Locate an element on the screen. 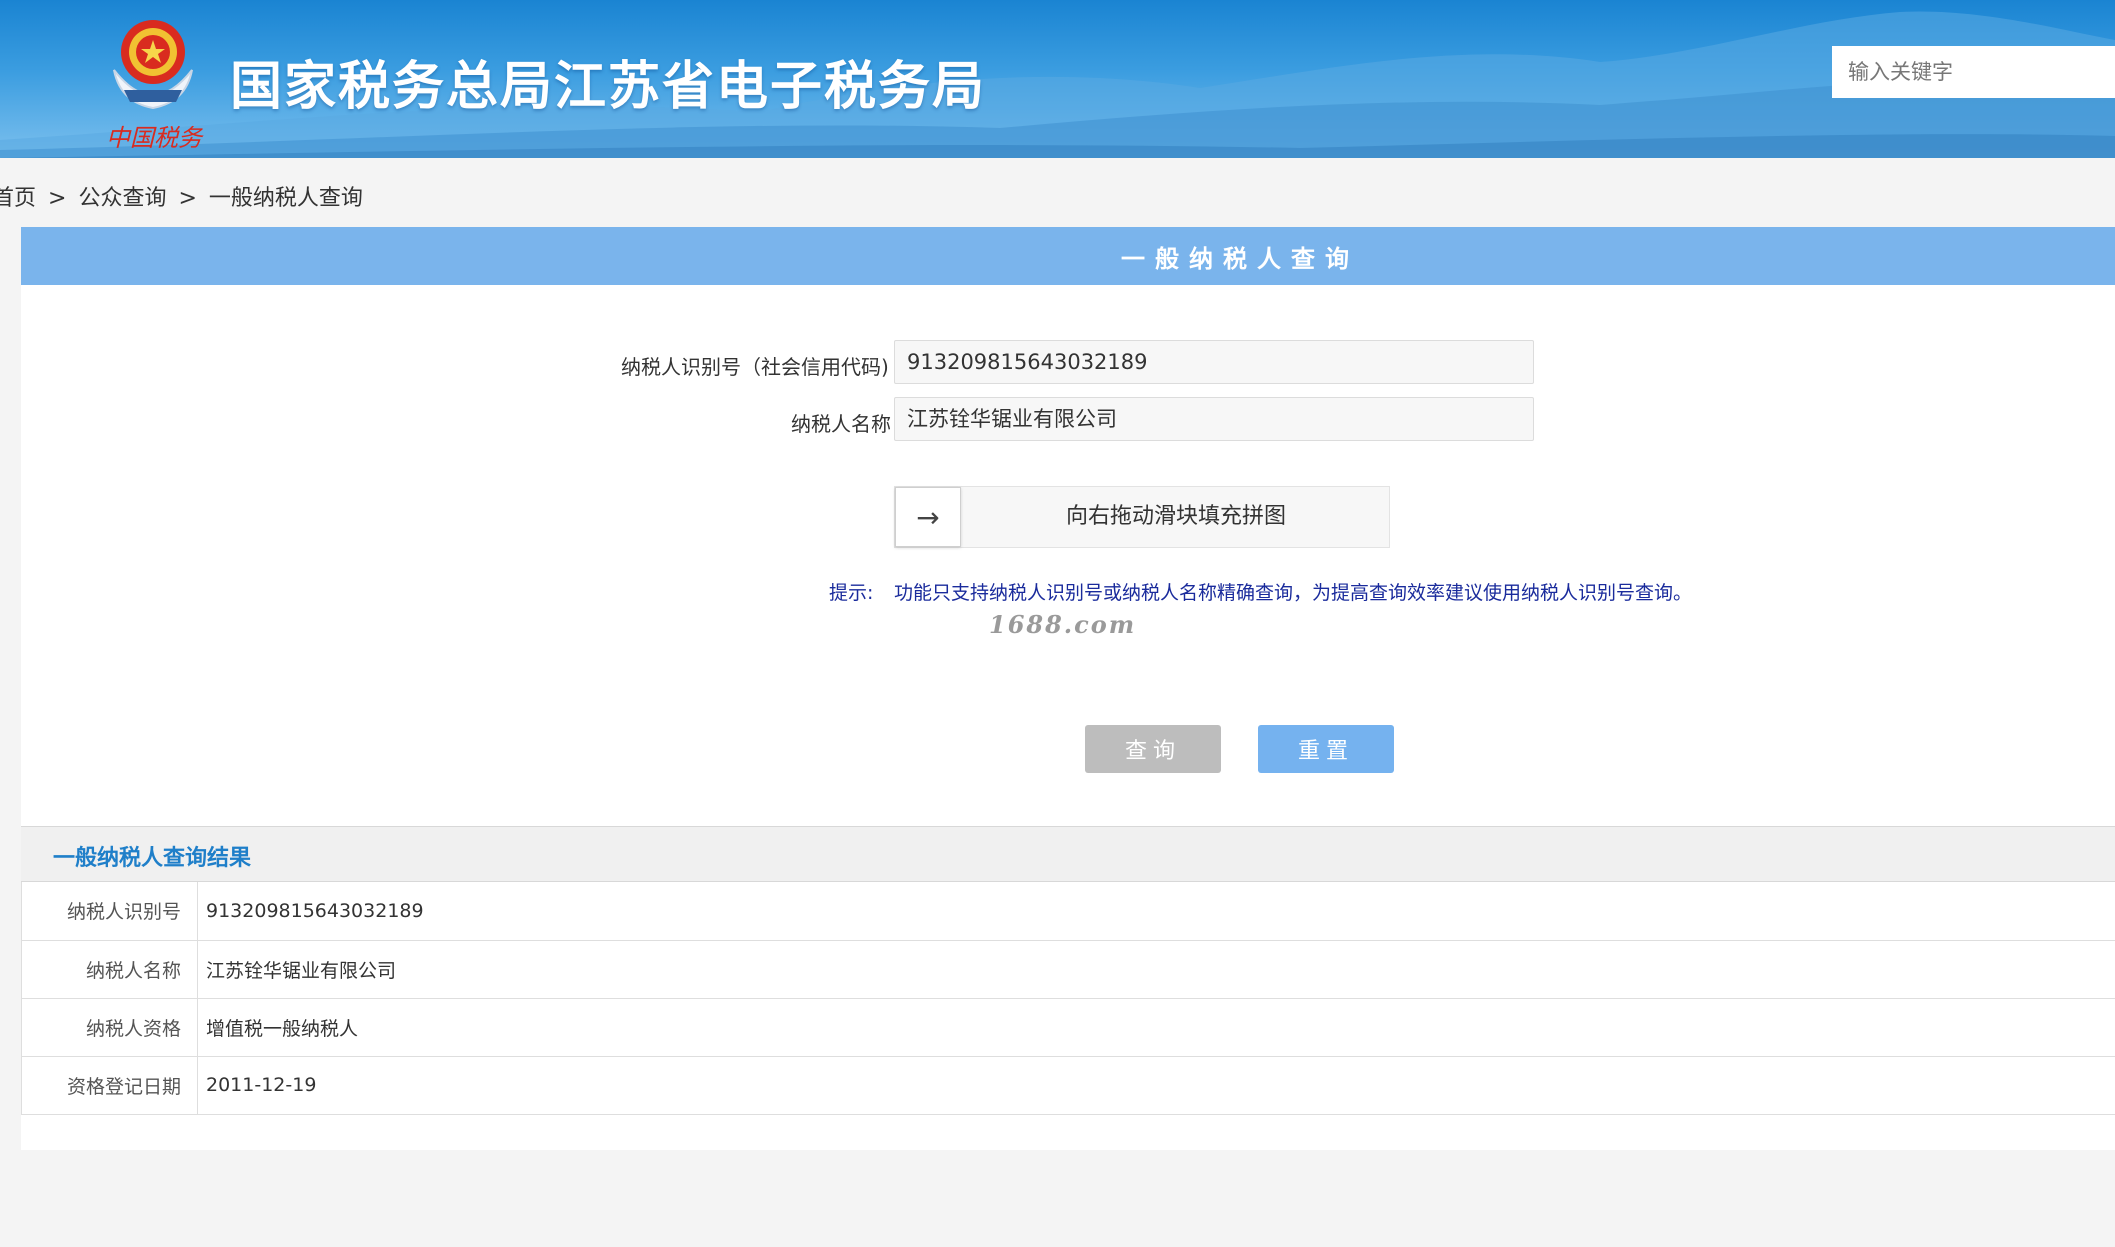 Image resolution: width=2115 pixels, height=1247 pixels. breadcrumb-current-page: 一般纳税人查询 is located at coordinates (285, 198).